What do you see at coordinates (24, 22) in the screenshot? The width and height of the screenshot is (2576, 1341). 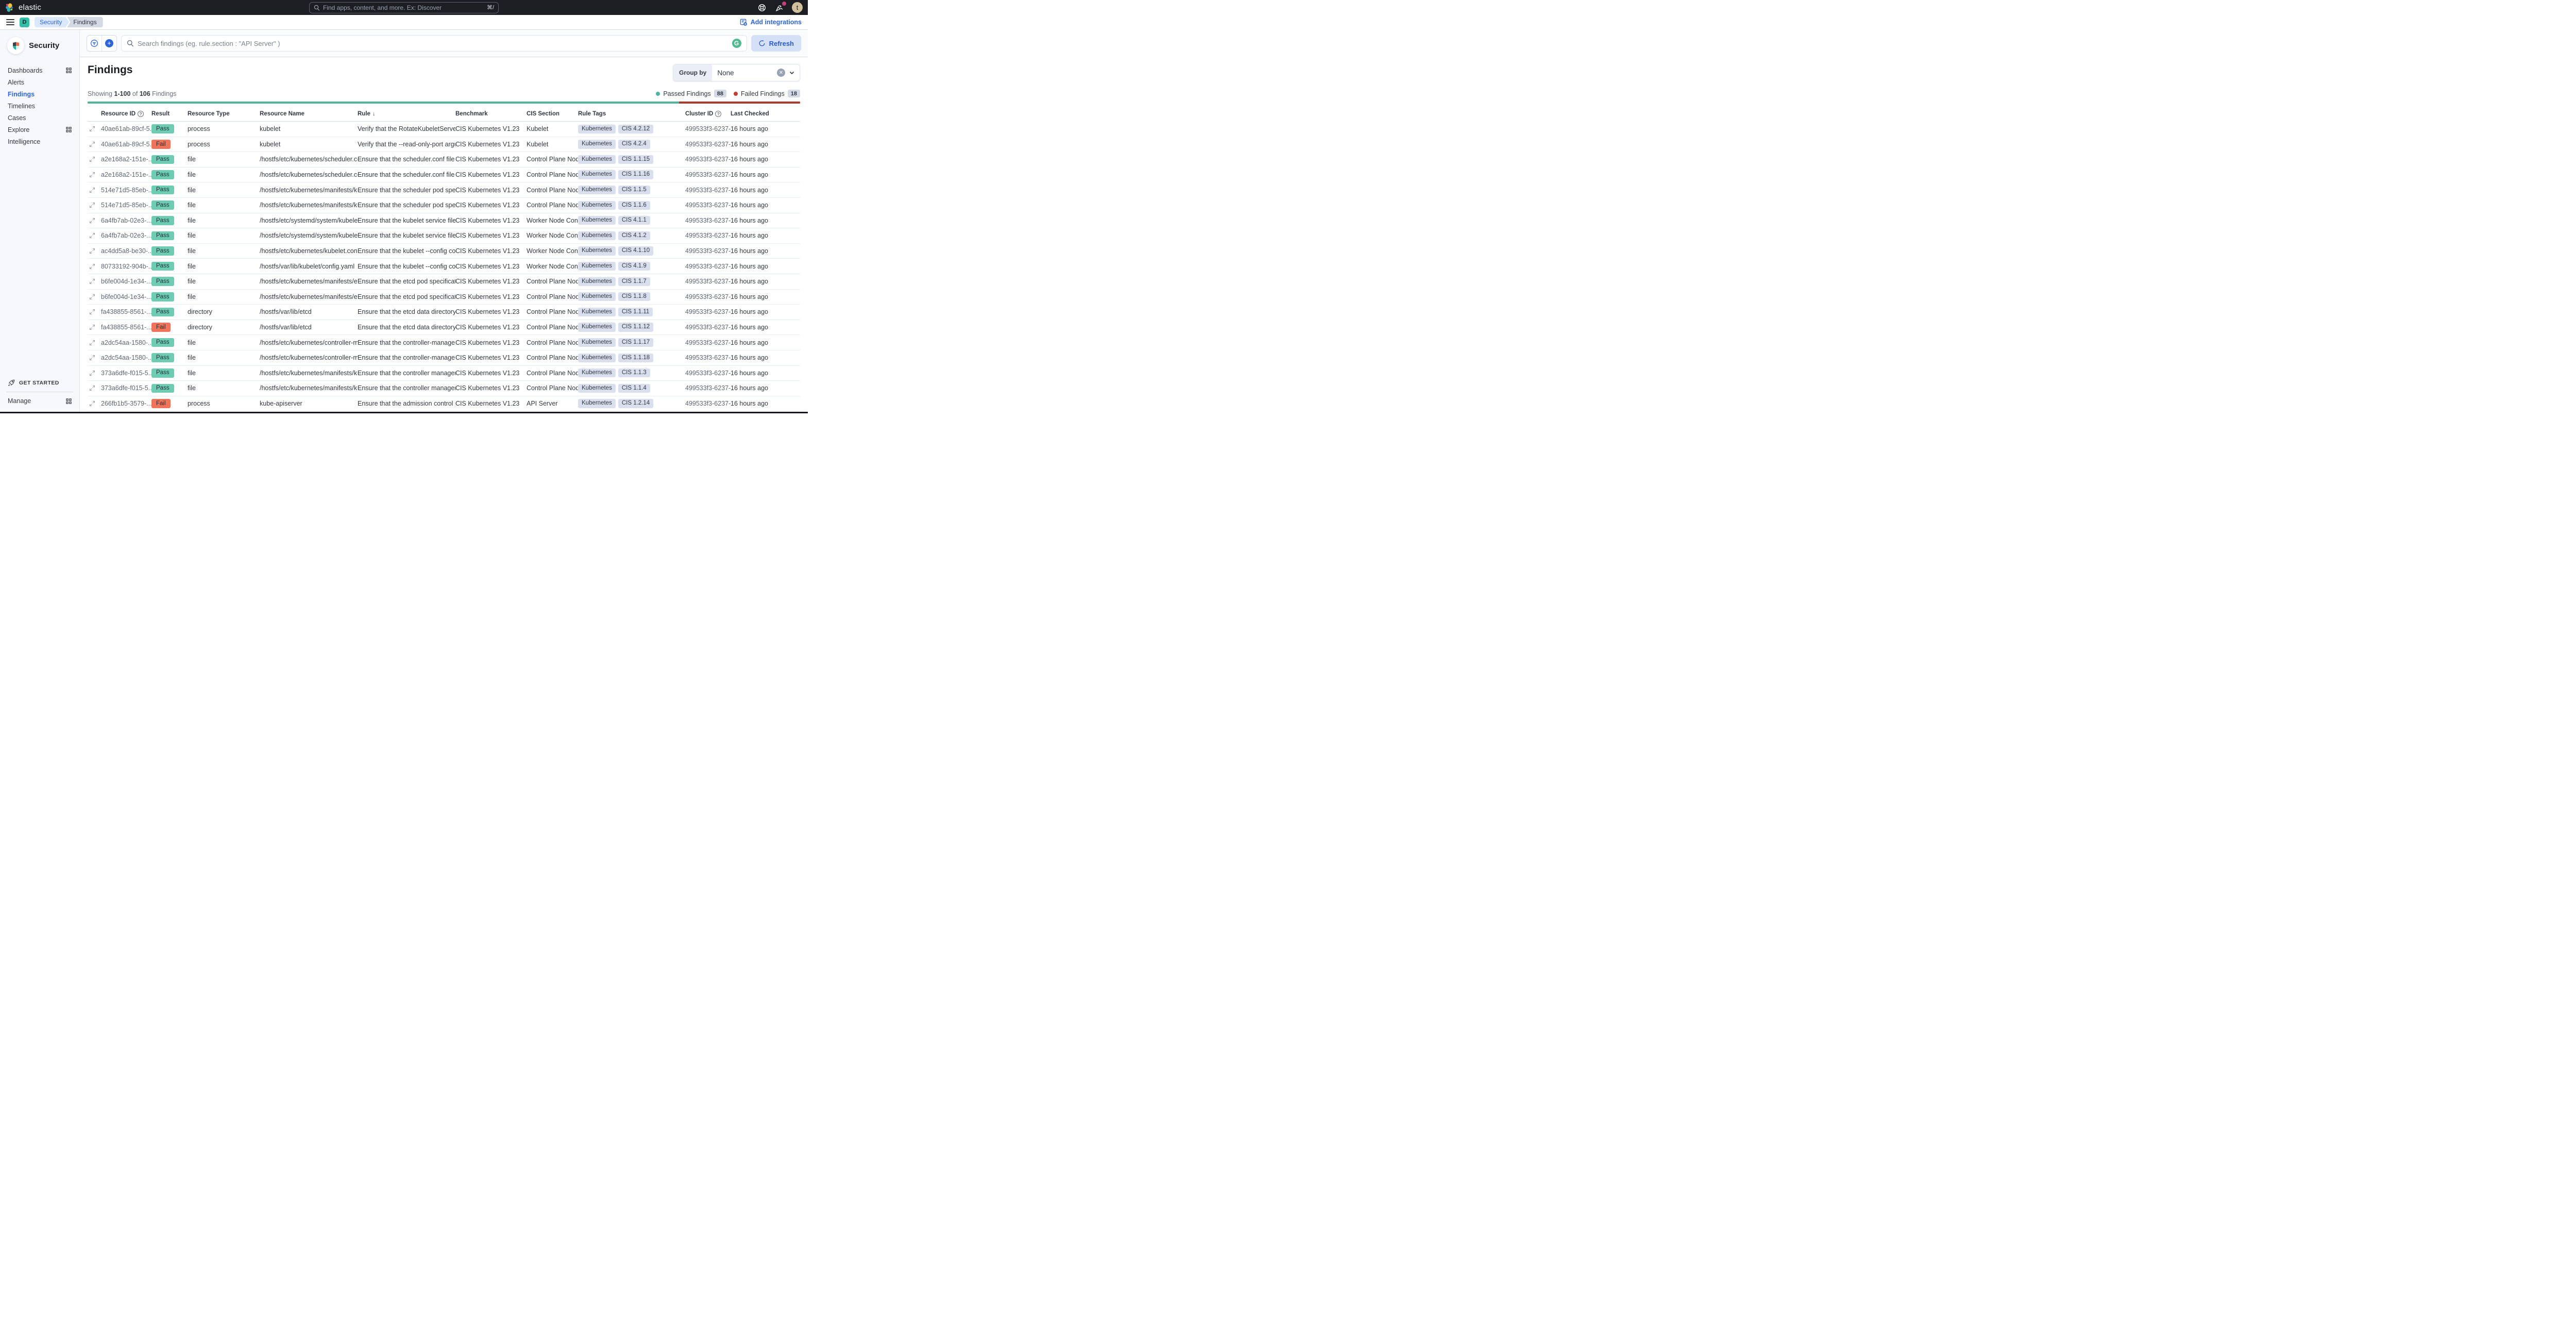 I see `deployment-badge: D` at bounding box center [24, 22].